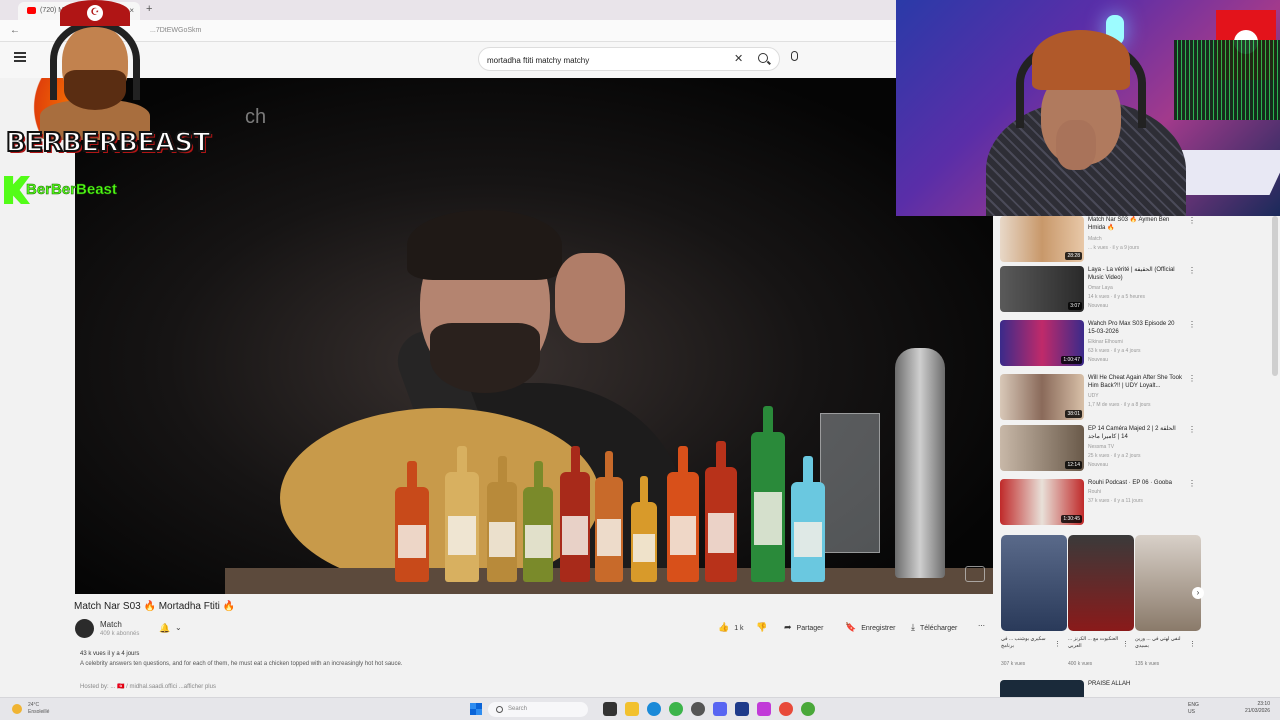 The image size is (1280, 720). What do you see at coordinates (1136, 483) in the screenshot?
I see `recommendation-title: Rouhi Podcast · EP 06 · Gooba` at bounding box center [1136, 483].